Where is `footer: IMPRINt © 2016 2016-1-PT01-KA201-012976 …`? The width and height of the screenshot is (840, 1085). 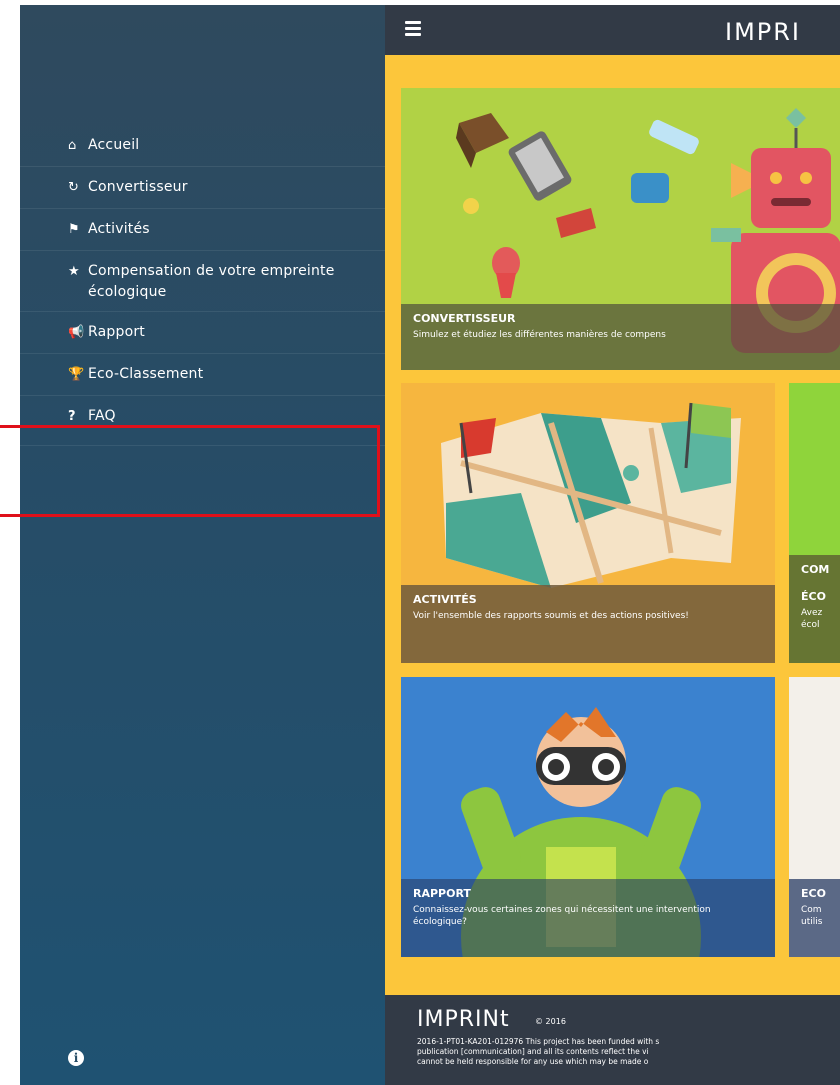
footer: IMPRINt © 2016 2016-1-PT01-KA201-012976 … is located at coordinates (612, 1040).